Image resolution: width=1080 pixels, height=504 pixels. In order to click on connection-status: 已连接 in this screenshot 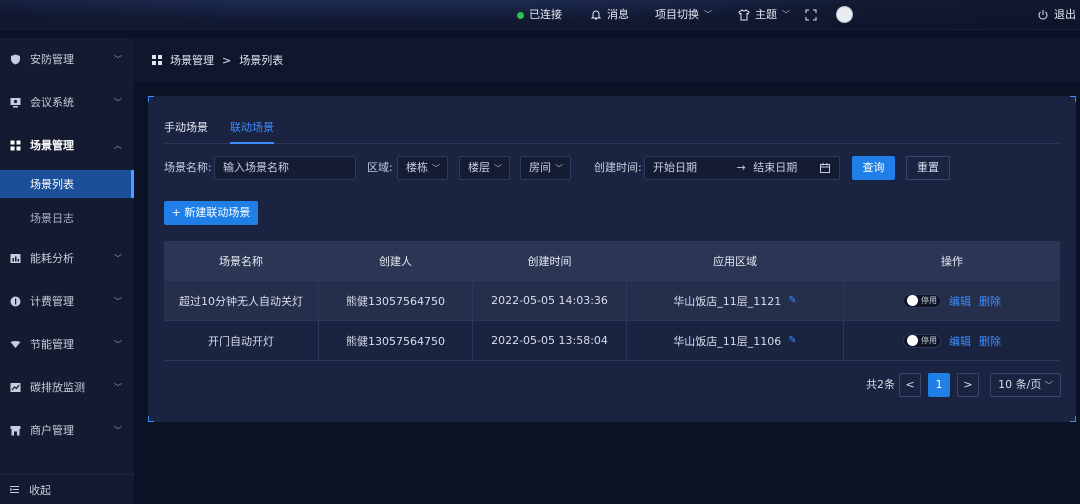, I will do `click(539, 15)`.